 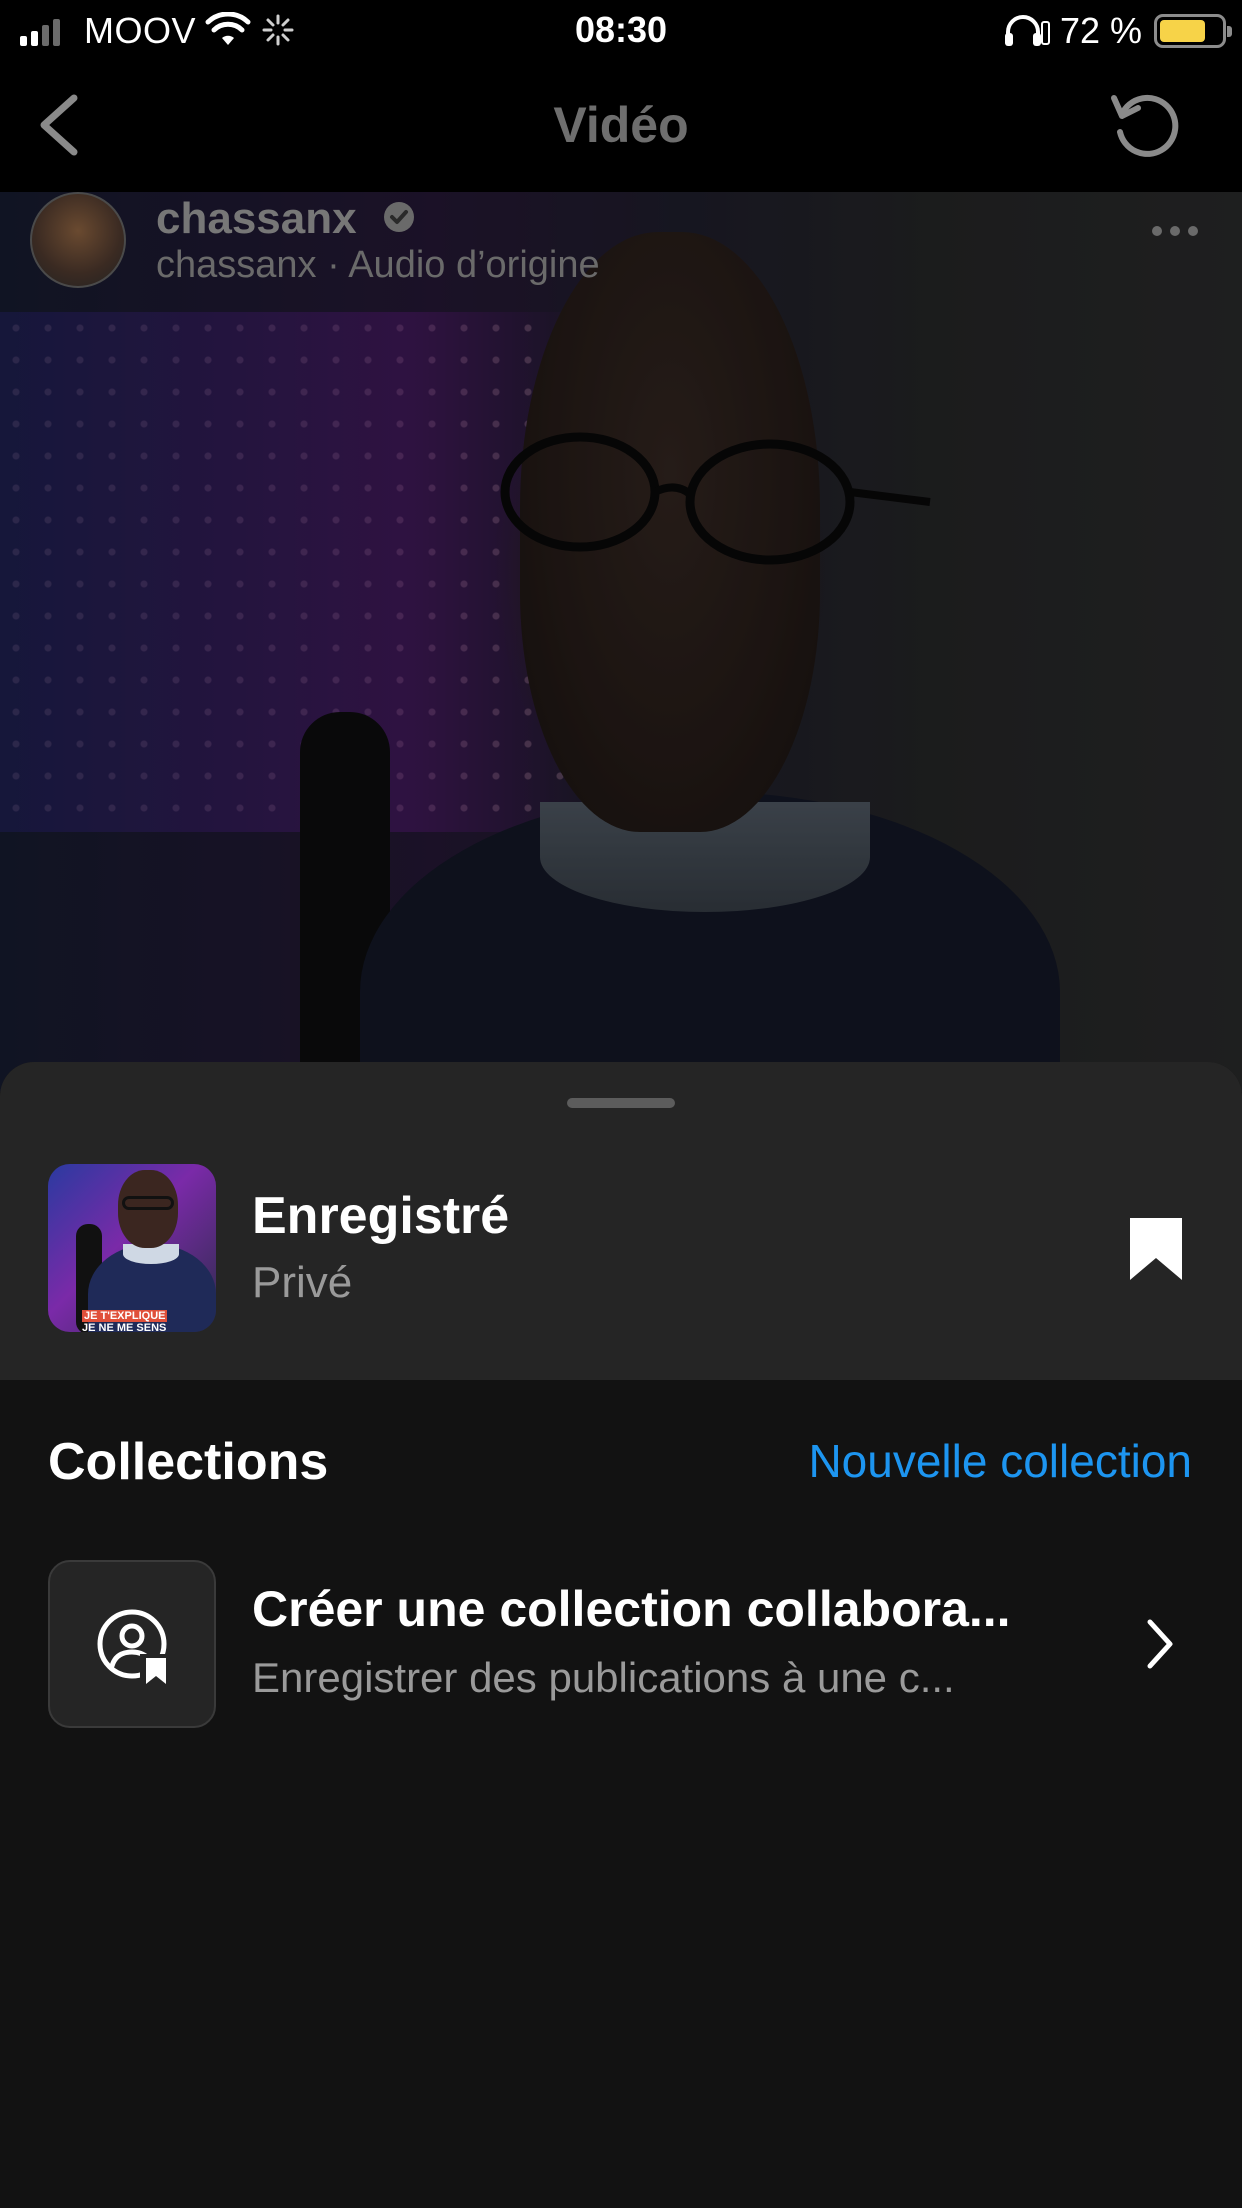 What do you see at coordinates (302, 1282) in the screenshot?
I see `saved-privacy-label: Privé` at bounding box center [302, 1282].